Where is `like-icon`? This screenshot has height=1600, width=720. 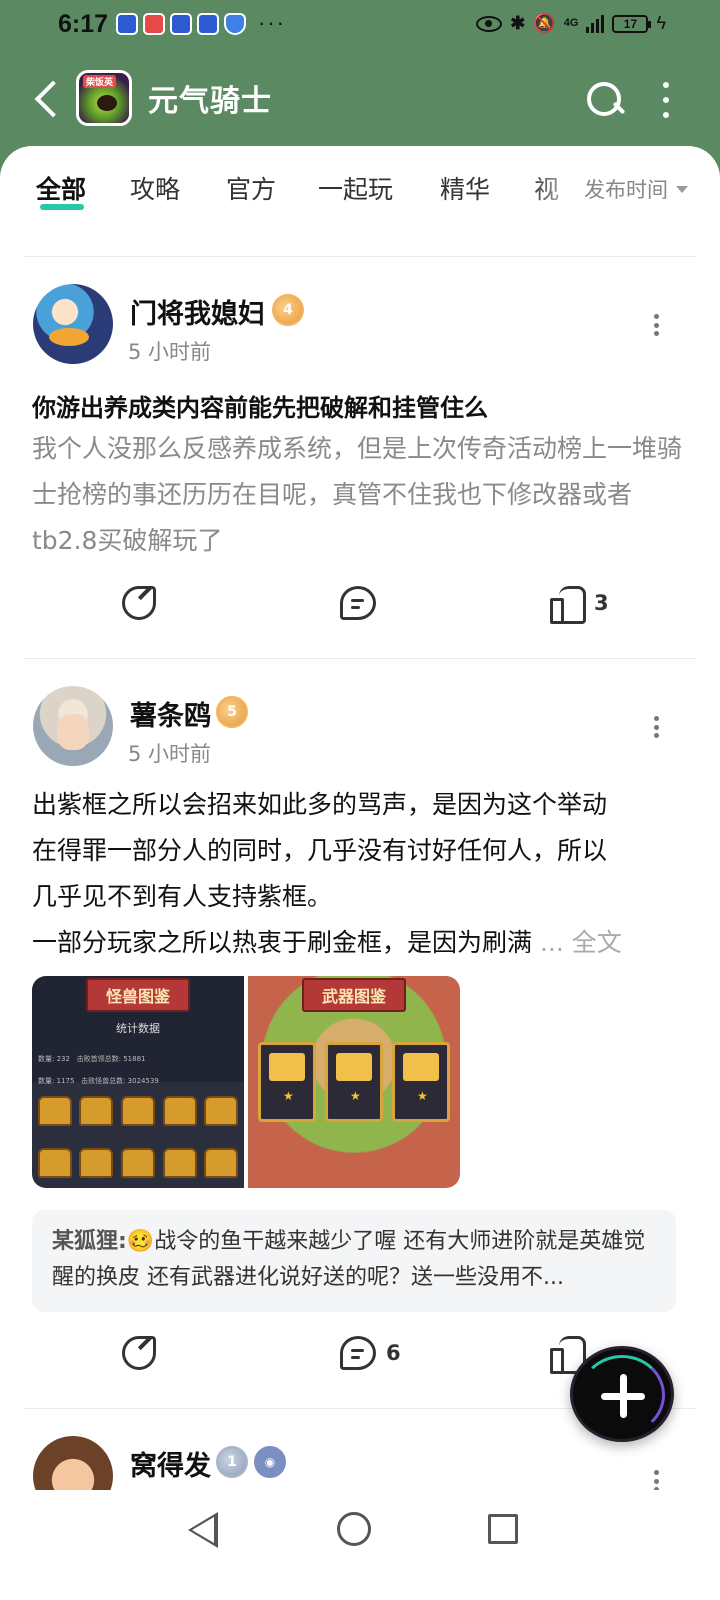 like-icon is located at coordinates (568, 605).